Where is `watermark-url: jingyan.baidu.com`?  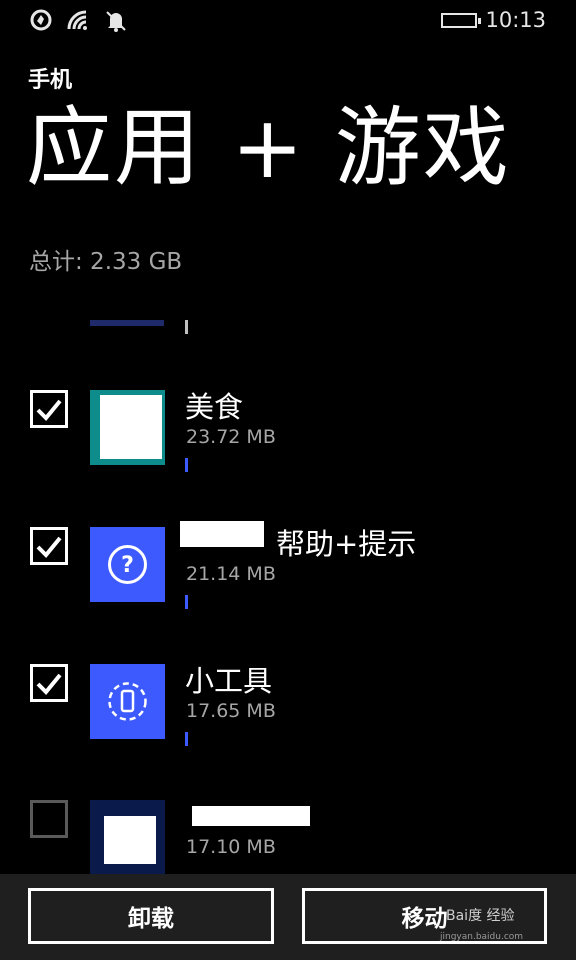 watermark-url: jingyan.baidu.com is located at coordinates (482, 937).